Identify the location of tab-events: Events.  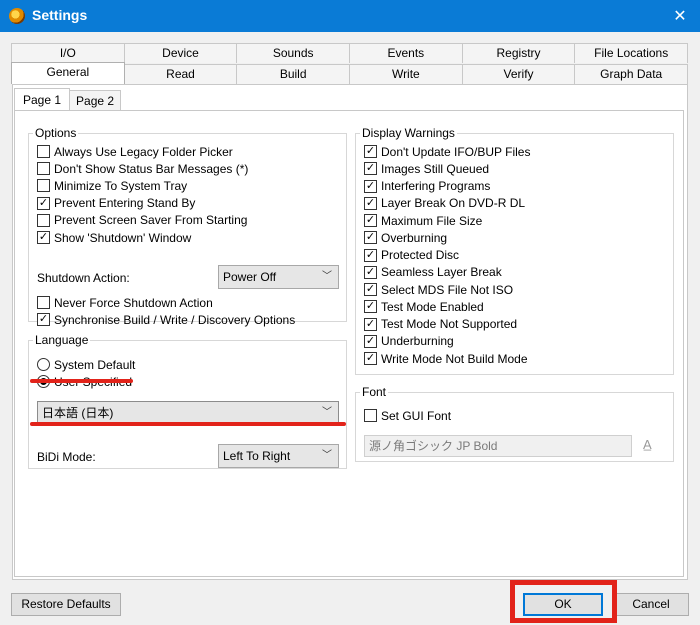
(406, 53).